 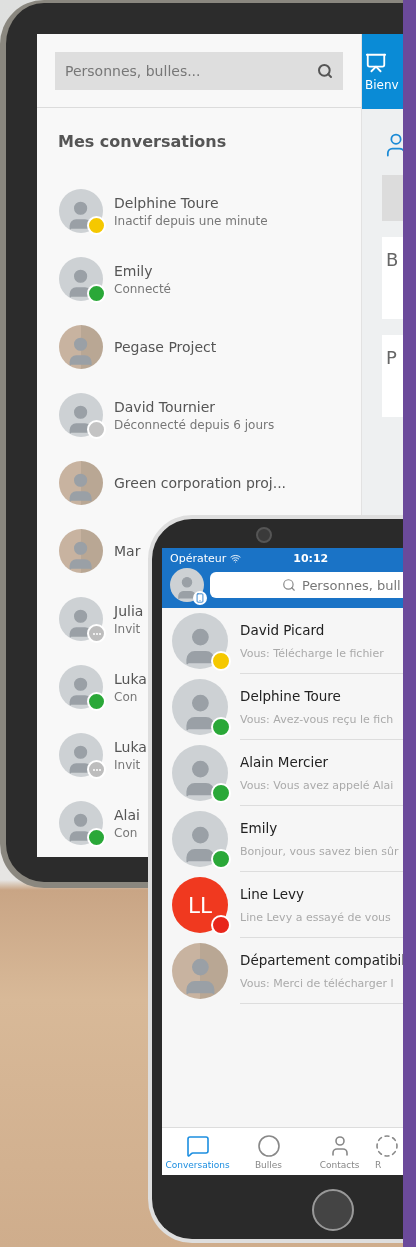 What do you see at coordinates (284, 761) in the screenshot?
I see `contact-name: Alain Mercier` at bounding box center [284, 761].